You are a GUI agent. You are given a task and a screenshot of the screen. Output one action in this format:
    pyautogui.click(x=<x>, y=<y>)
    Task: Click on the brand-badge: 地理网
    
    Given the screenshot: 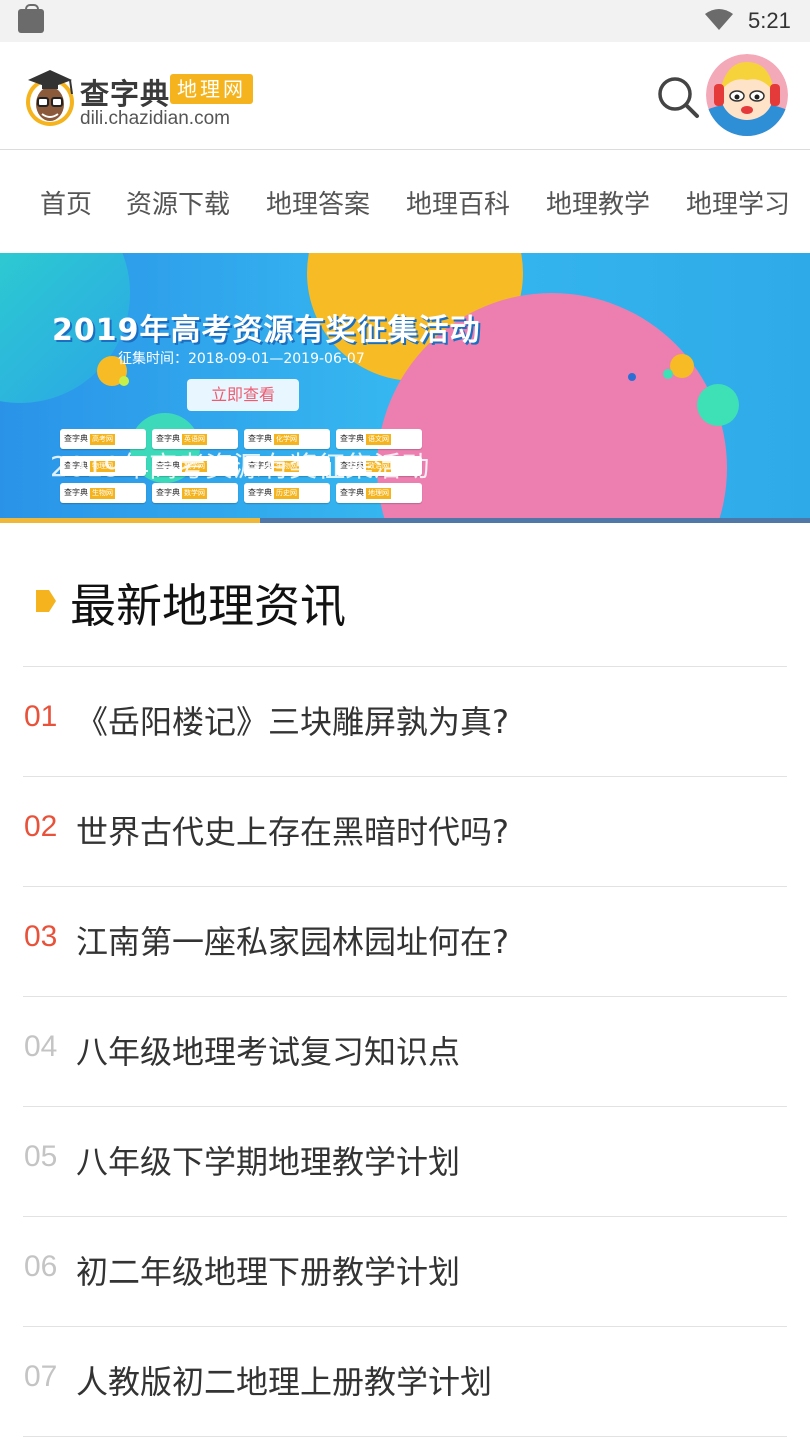 What is the action you would take?
    pyautogui.click(x=211, y=89)
    